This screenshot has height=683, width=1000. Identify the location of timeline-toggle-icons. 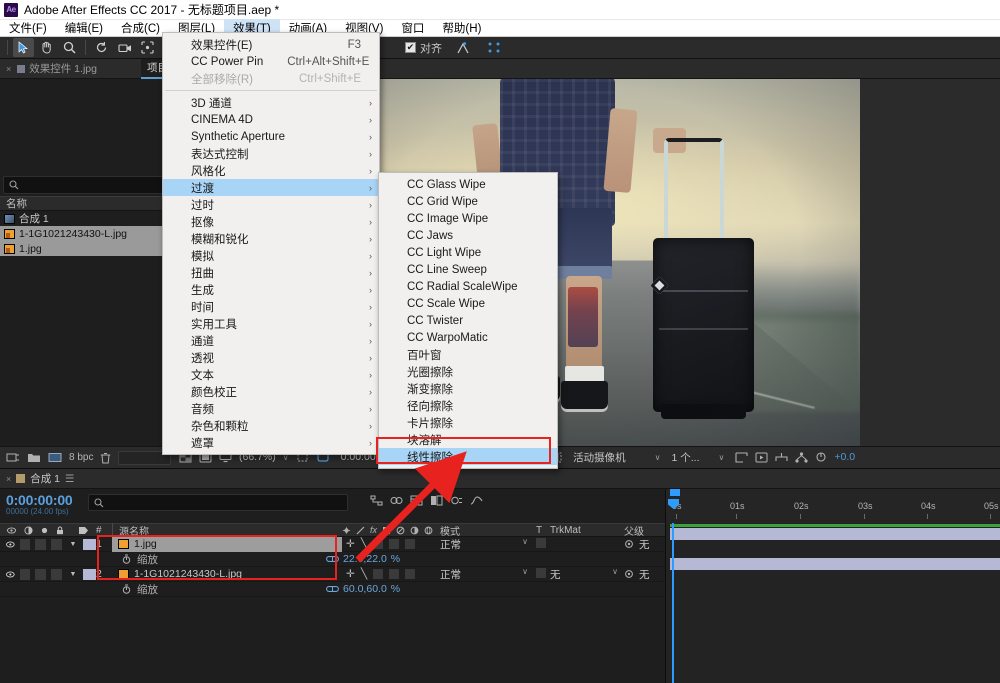
(426, 500).